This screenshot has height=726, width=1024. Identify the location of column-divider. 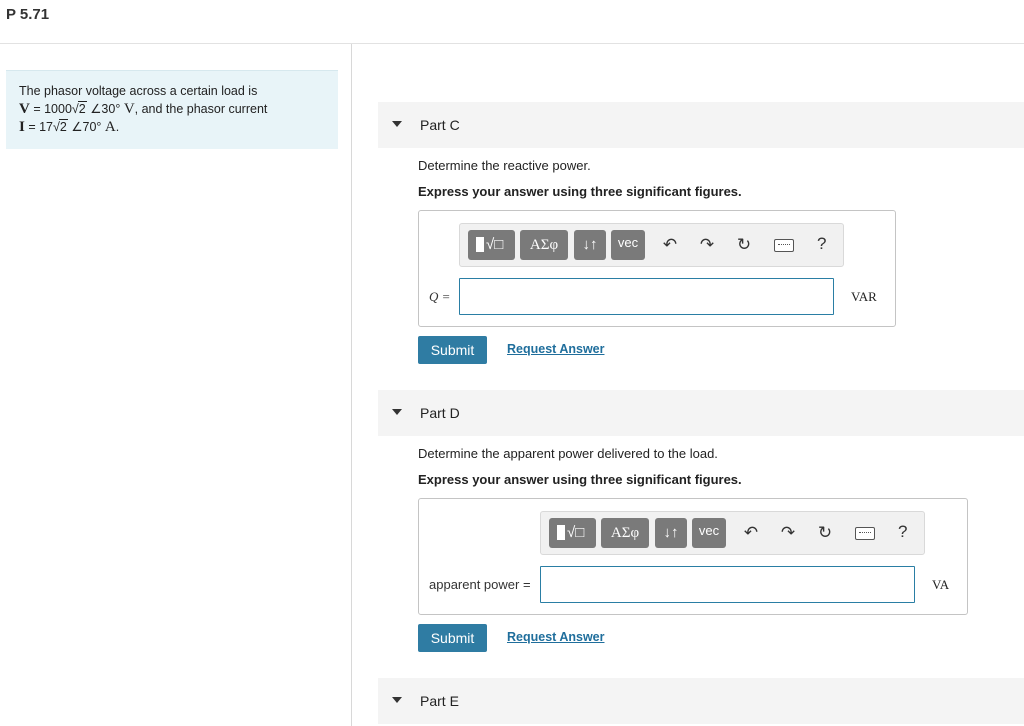
(351, 385).